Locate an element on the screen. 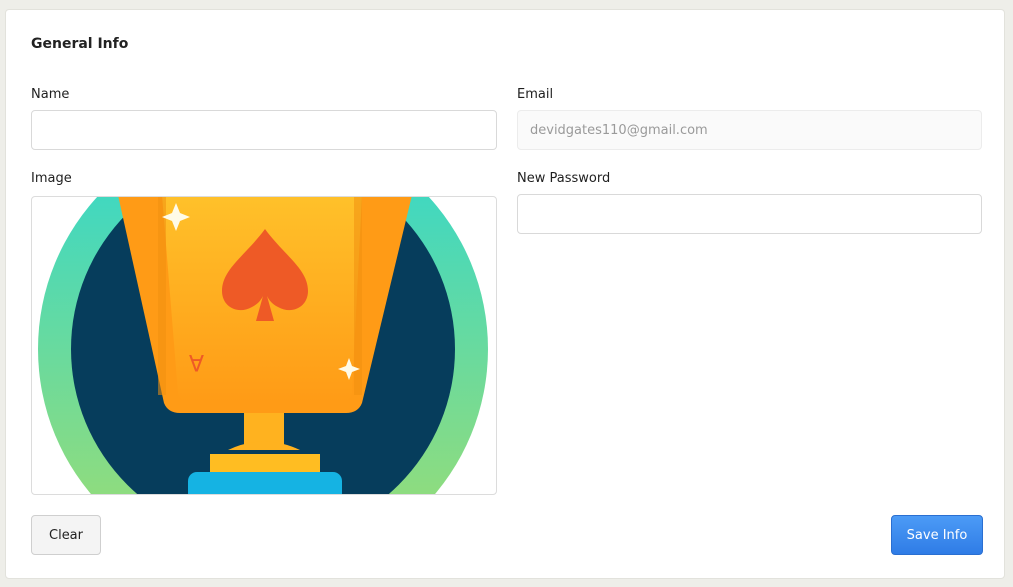 The image size is (1013, 587). clear-button: Clear is located at coordinates (66, 535).